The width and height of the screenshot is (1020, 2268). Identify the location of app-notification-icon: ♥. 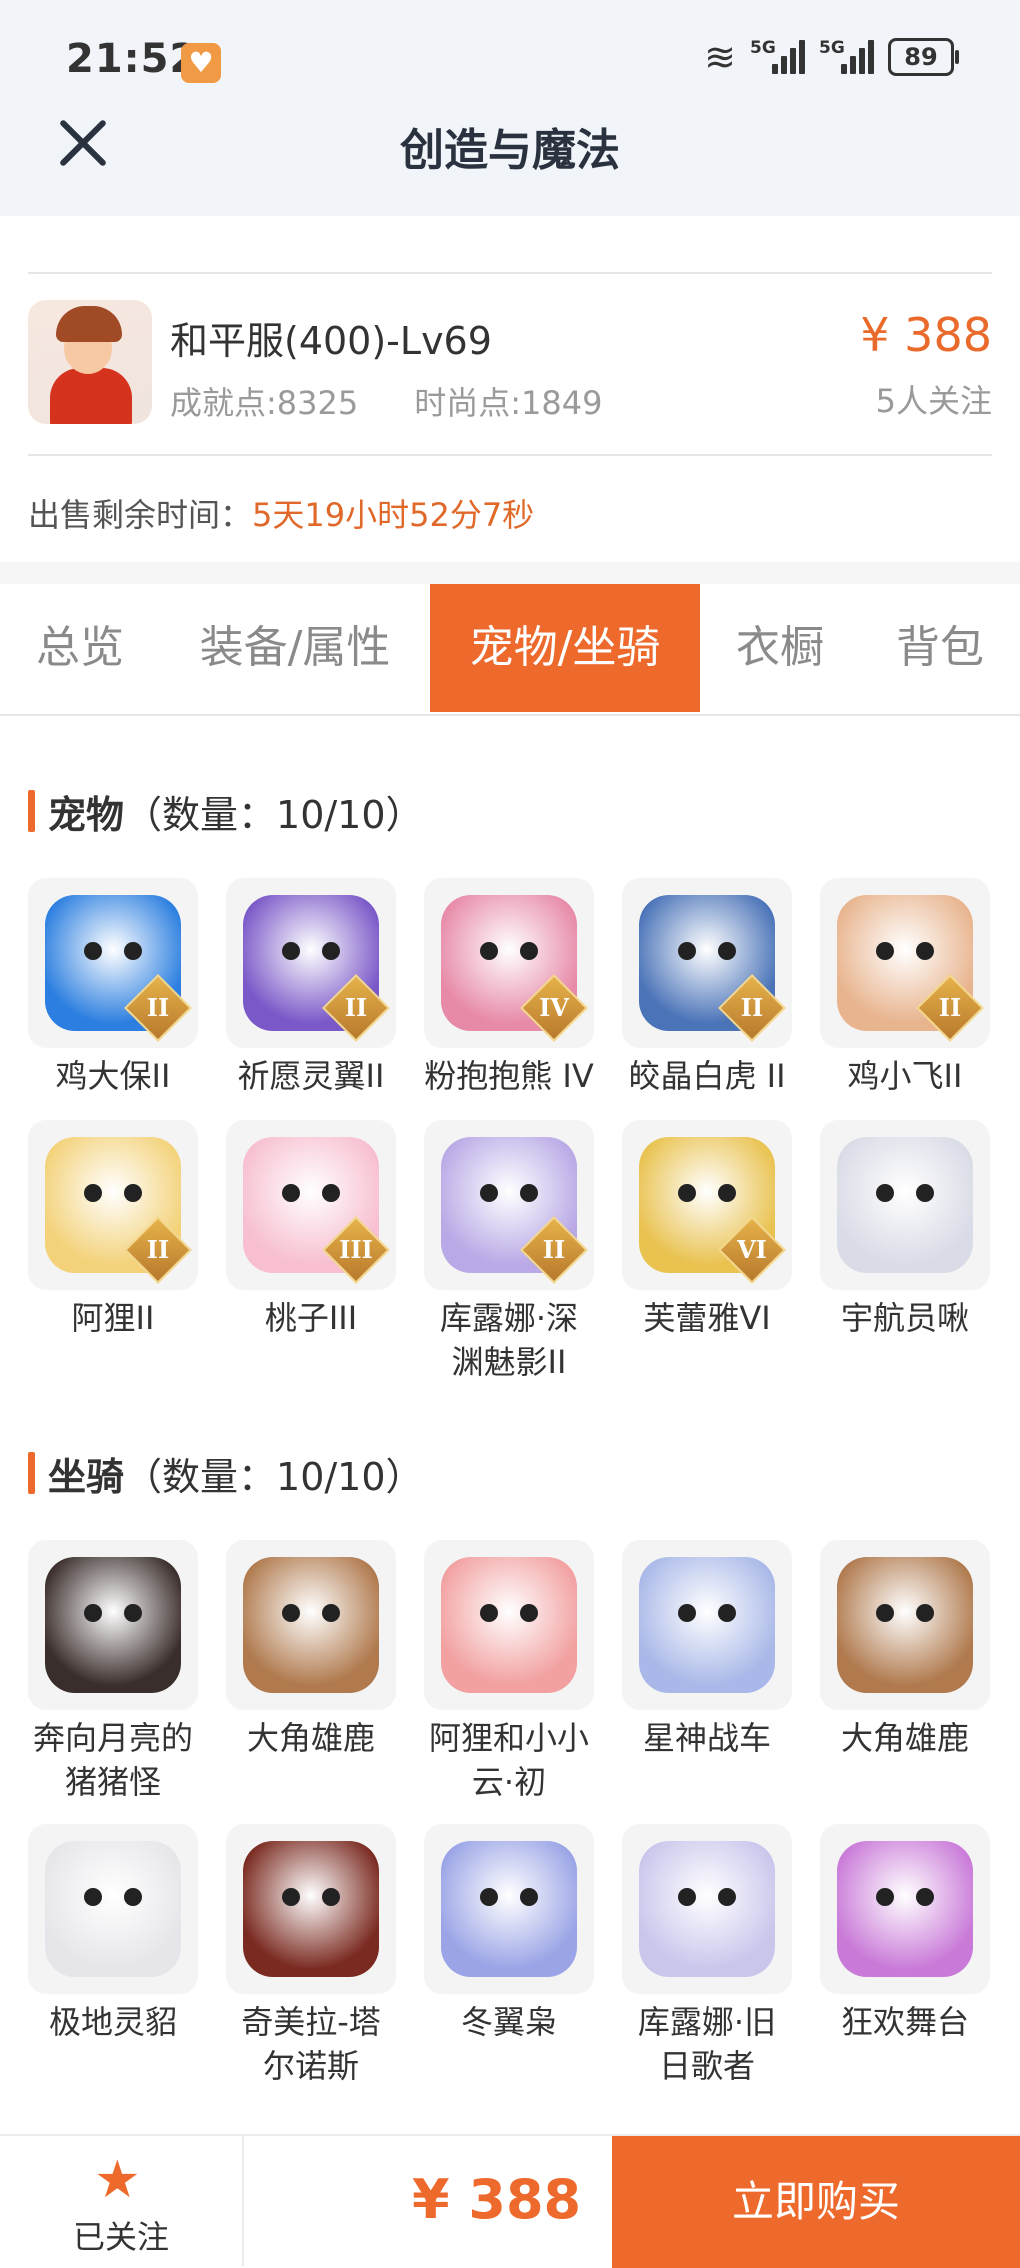
(201, 63).